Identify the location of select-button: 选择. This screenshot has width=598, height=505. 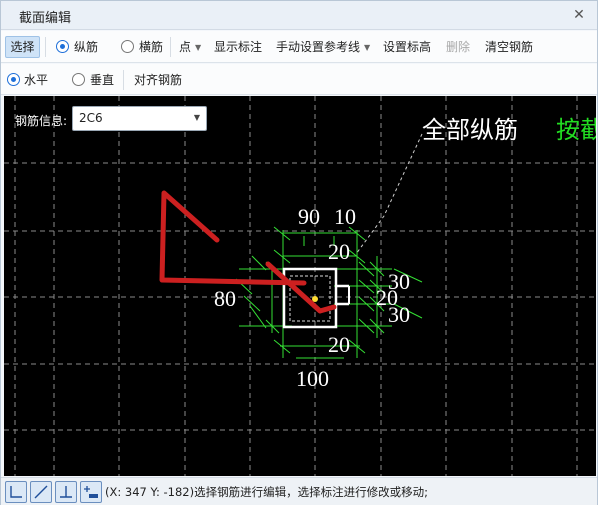
(22, 47).